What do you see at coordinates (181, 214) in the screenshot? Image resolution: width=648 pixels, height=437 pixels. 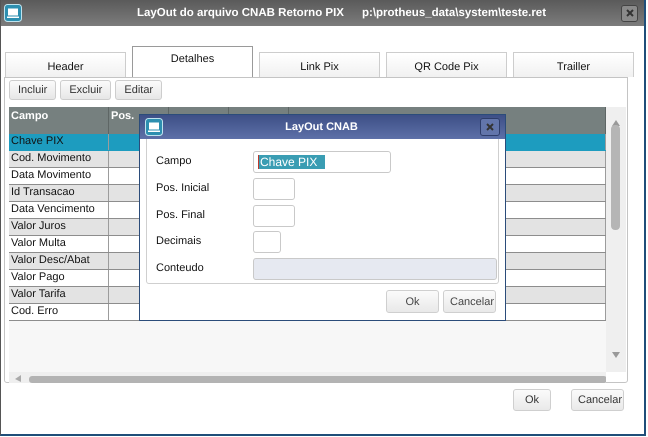 I see `field-label: Pos. Final` at bounding box center [181, 214].